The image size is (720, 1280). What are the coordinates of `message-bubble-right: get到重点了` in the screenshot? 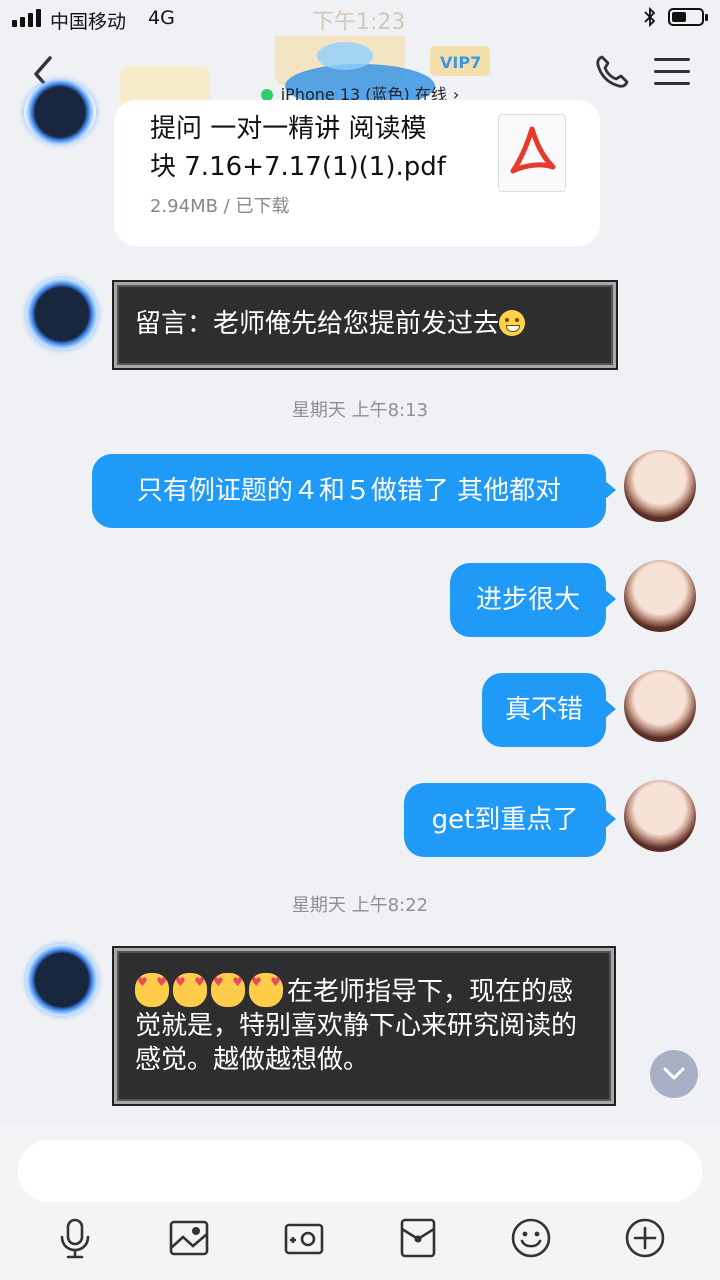 It's located at (510, 820).